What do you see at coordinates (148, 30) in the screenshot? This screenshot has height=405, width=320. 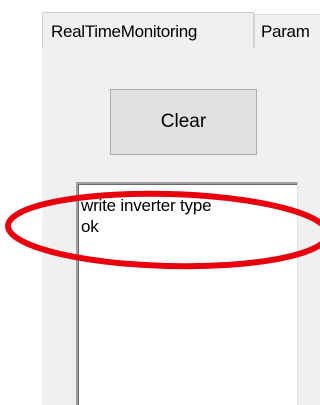 I see `tab-realtime-monitoring: RealTimeMonitoring` at bounding box center [148, 30].